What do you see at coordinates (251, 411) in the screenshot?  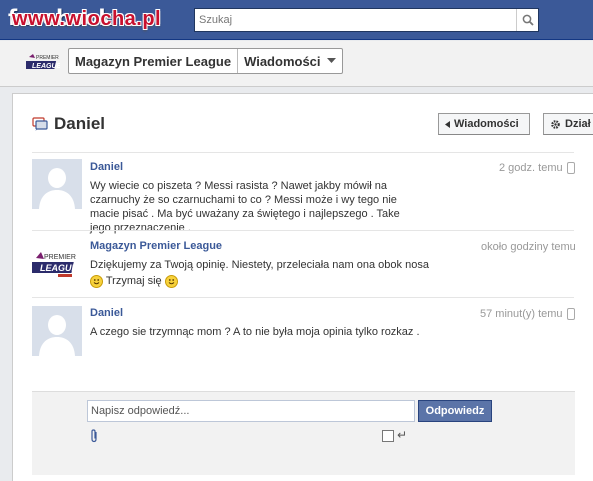 I see `reply-input` at bounding box center [251, 411].